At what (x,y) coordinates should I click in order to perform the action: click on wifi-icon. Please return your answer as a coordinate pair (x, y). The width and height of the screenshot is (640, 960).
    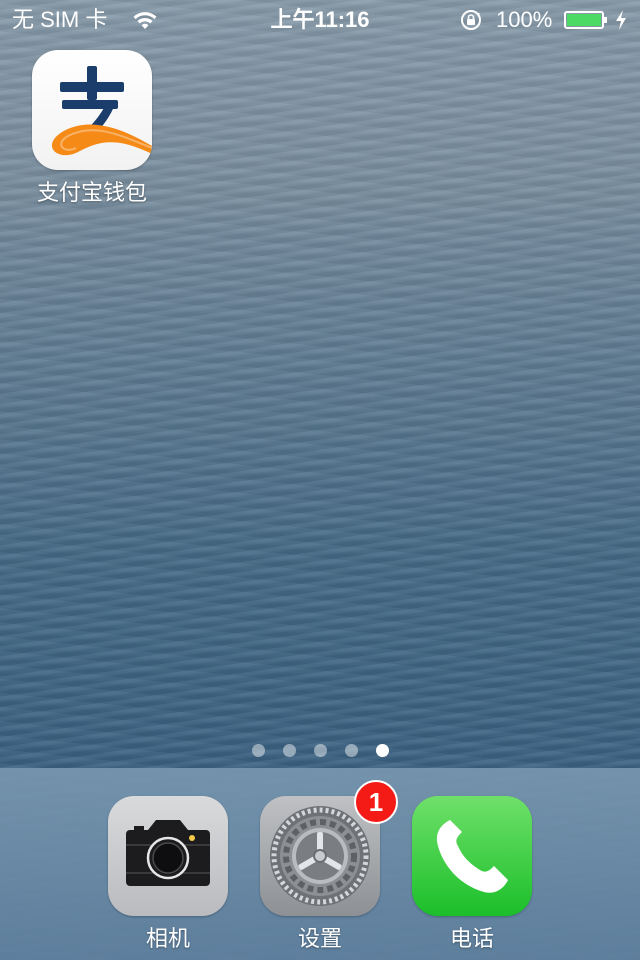
    Looking at the image, I should click on (145, 20).